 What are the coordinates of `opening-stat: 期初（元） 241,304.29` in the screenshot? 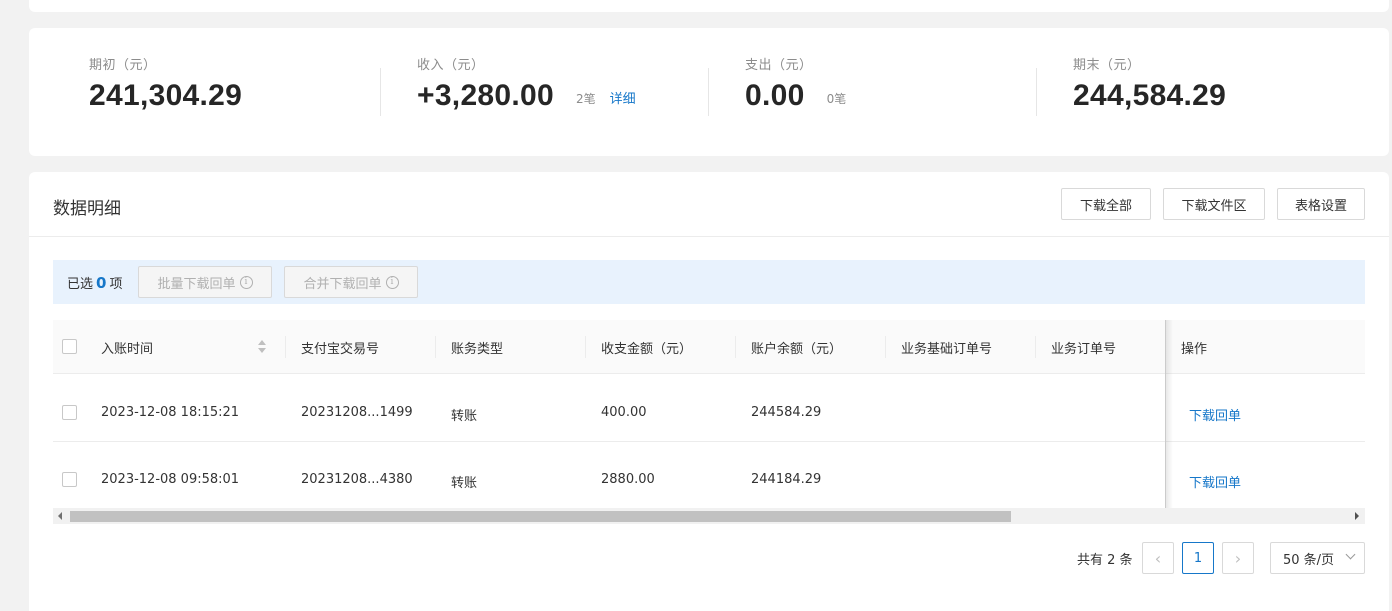 It's located at (165, 83).